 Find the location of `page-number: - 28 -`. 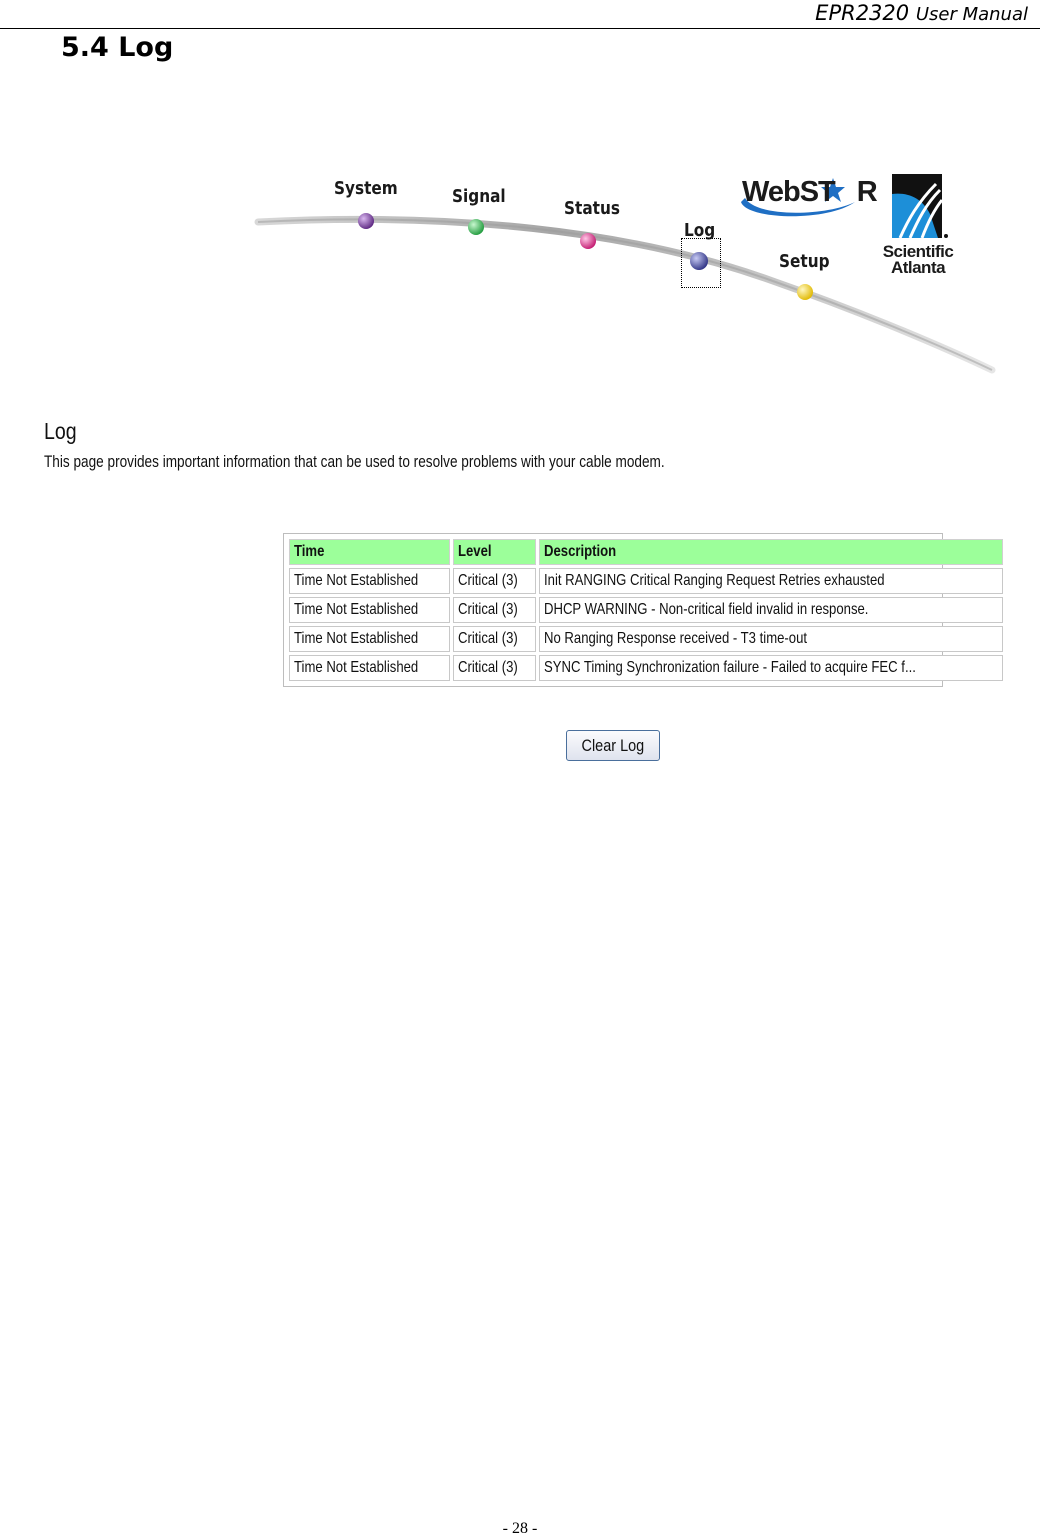

page-number: - 28 - is located at coordinates (520, 1528).